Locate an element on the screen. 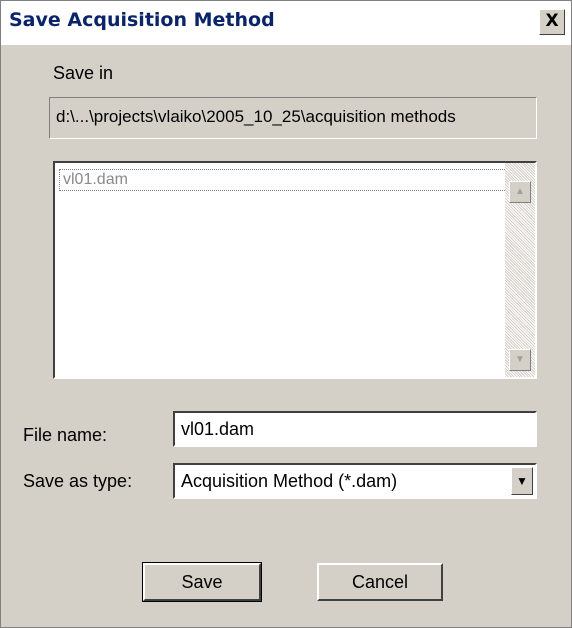 The width and height of the screenshot is (572, 628). scroll-up-arrow-icon: ▲ is located at coordinates (520, 191).